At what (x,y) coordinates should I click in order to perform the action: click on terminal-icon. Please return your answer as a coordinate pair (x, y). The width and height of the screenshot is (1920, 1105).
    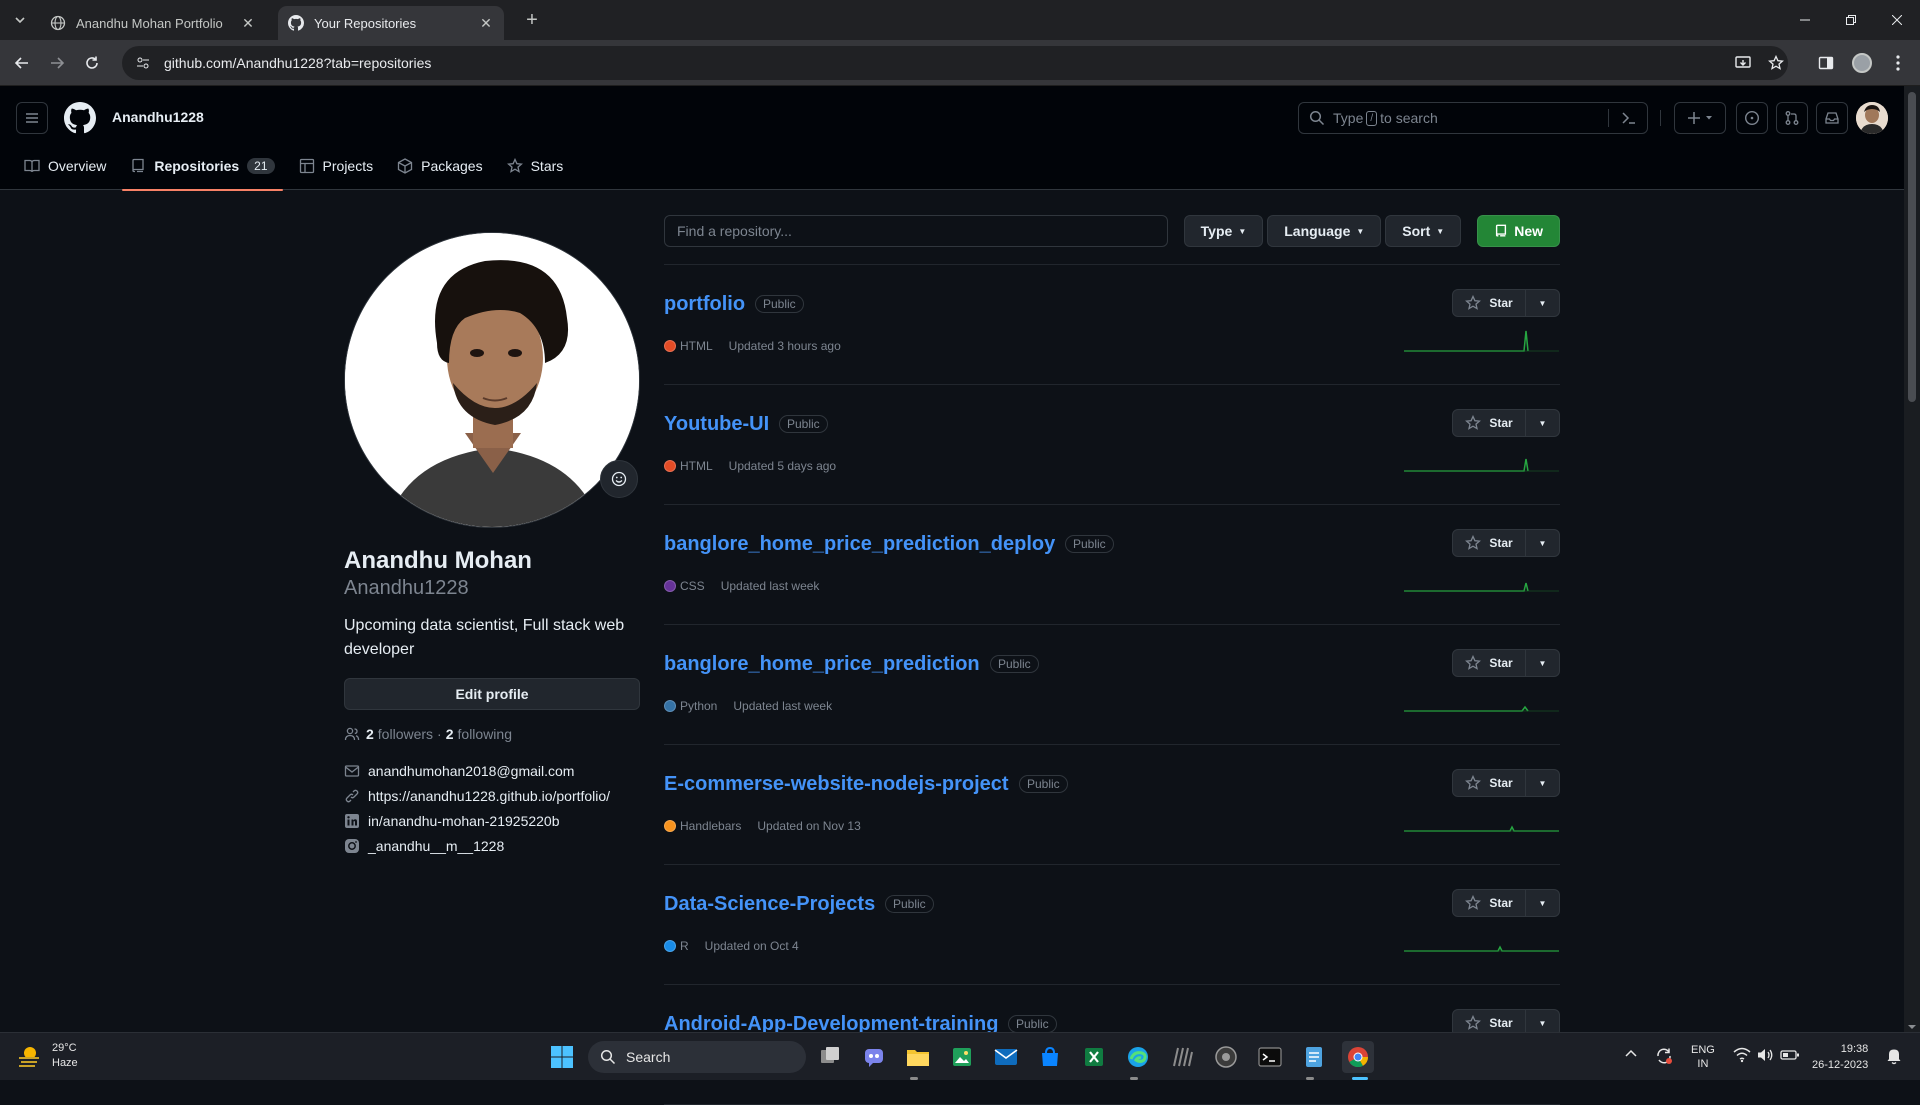
    Looking at the image, I should click on (1270, 1057).